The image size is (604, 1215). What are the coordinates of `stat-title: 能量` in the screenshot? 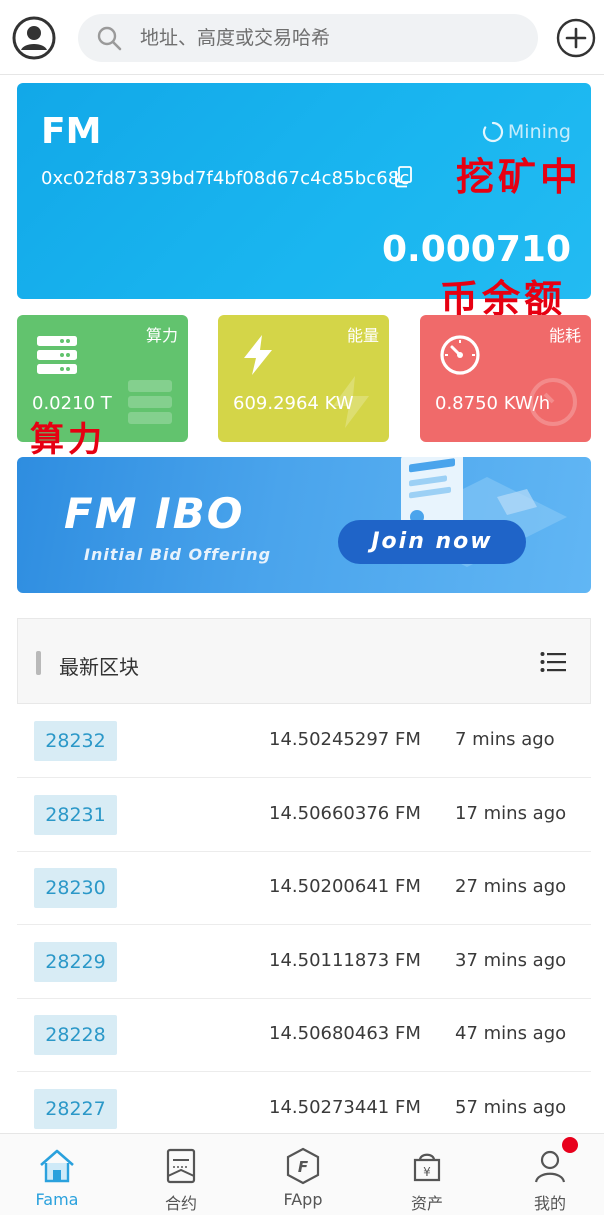 It's located at (362, 335).